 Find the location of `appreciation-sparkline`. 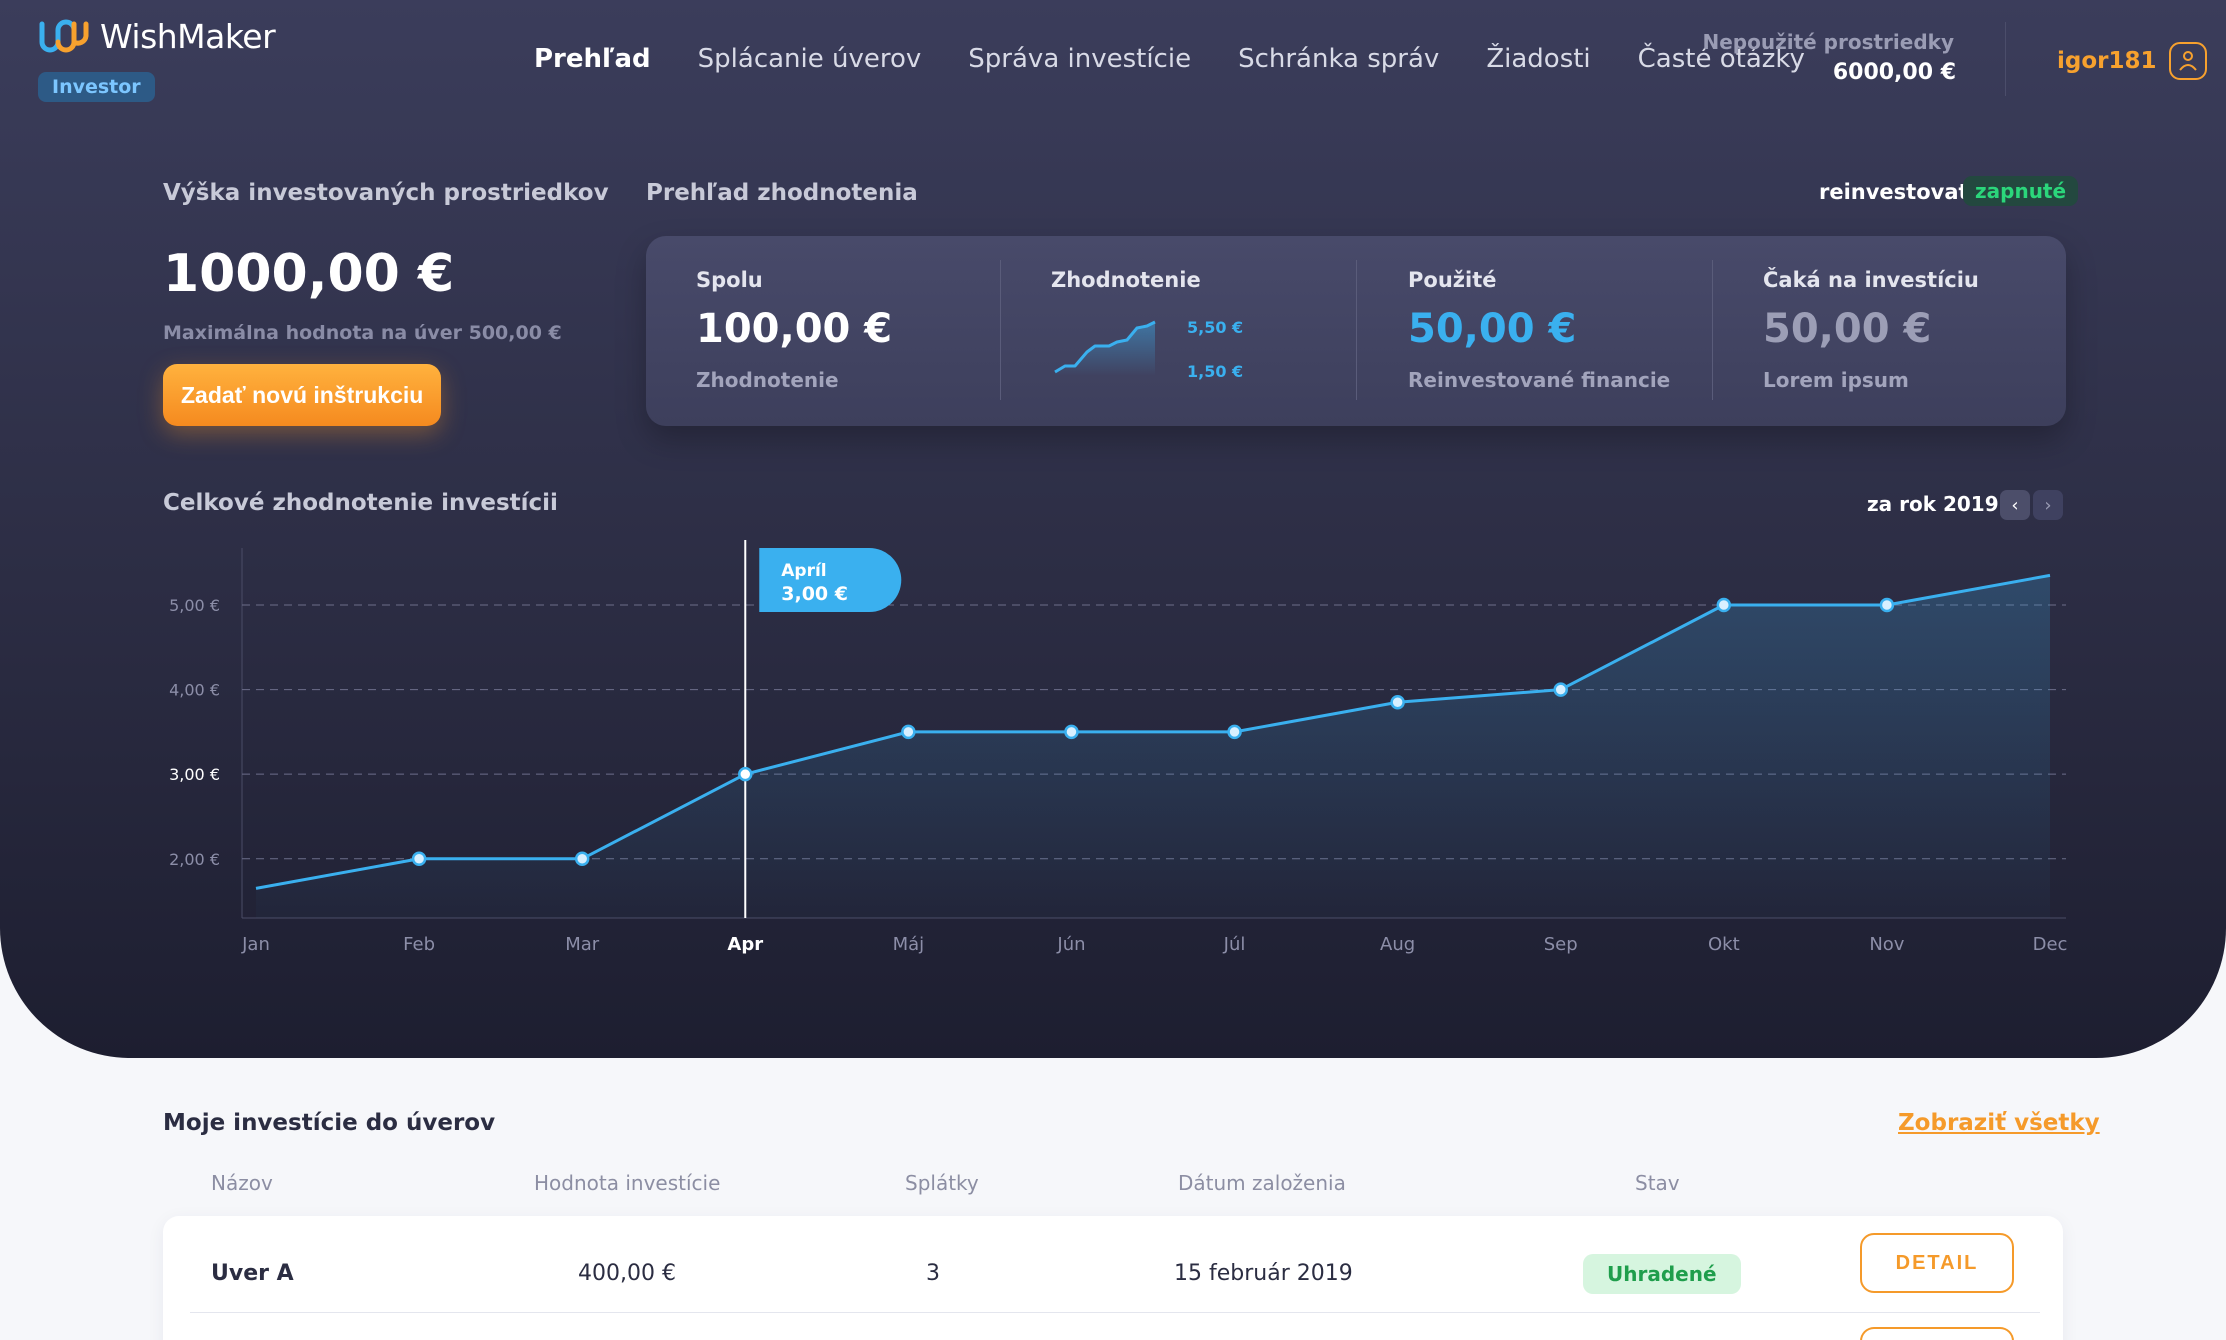

appreciation-sparkline is located at coordinates (1105, 348).